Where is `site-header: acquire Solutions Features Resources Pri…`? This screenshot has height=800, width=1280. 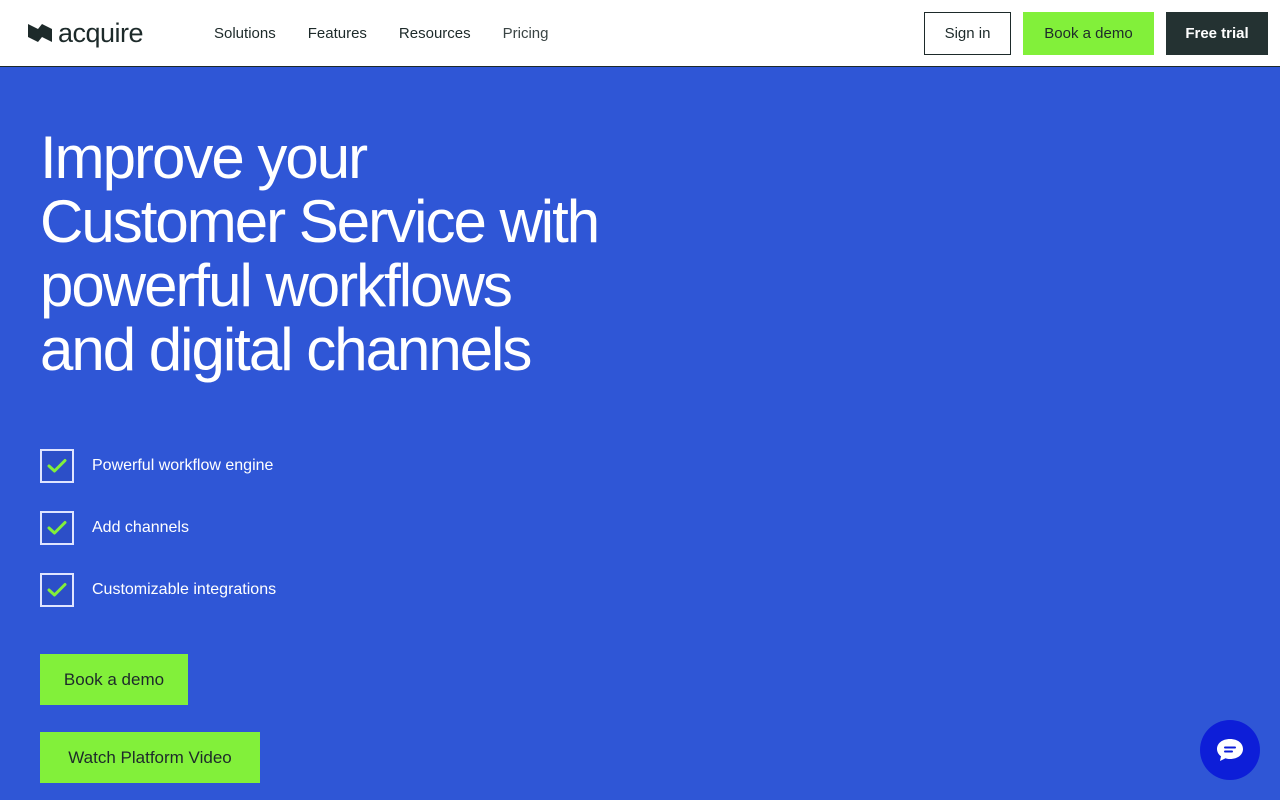 site-header: acquire Solutions Features Resources Pri… is located at coordinates (640, 33).